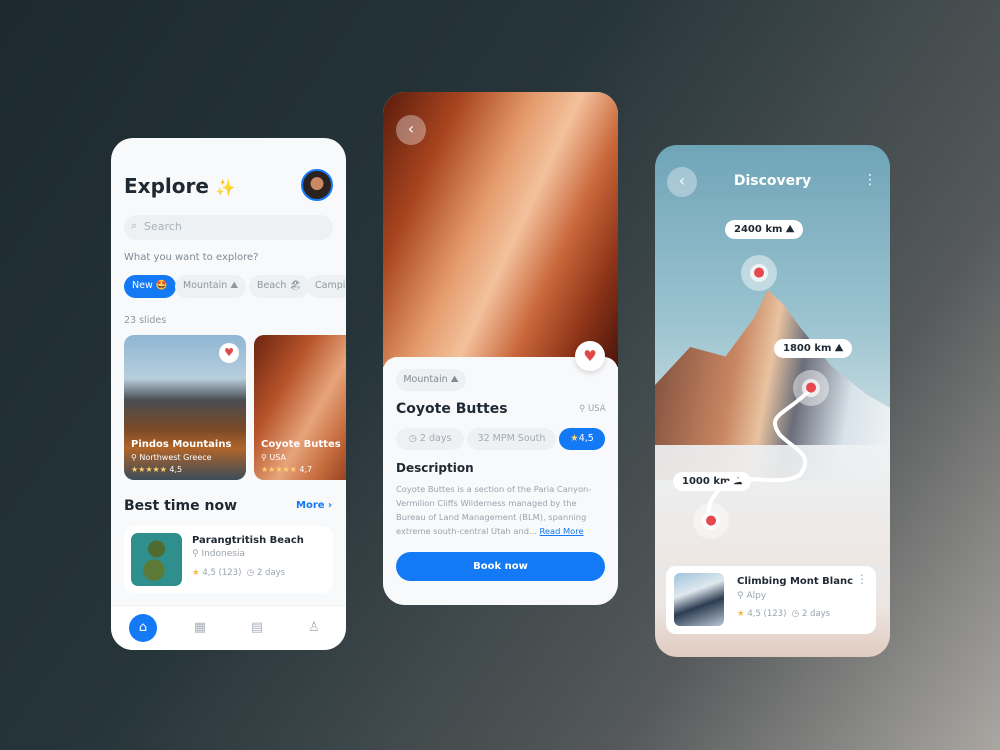  I want to click on user-icon: ♙, so click(314, 628).